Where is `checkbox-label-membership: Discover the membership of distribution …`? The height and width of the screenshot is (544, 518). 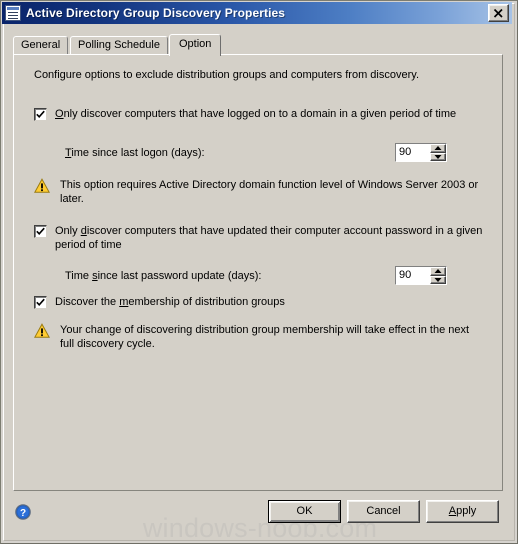
checkbox-label-membership: Discover the membership of distribution … is located at coordinates (170, 302).